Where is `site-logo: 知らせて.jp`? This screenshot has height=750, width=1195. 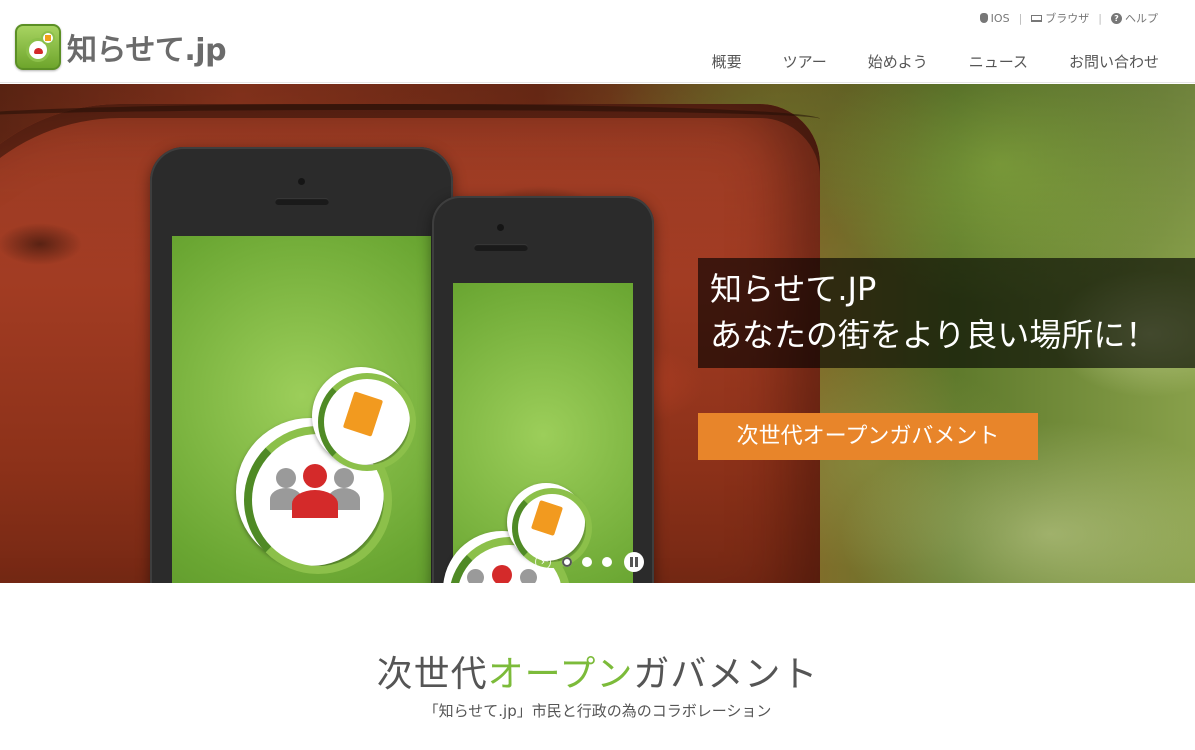
site-logo: 知らせて.jp is located at coordinates (121, 47).